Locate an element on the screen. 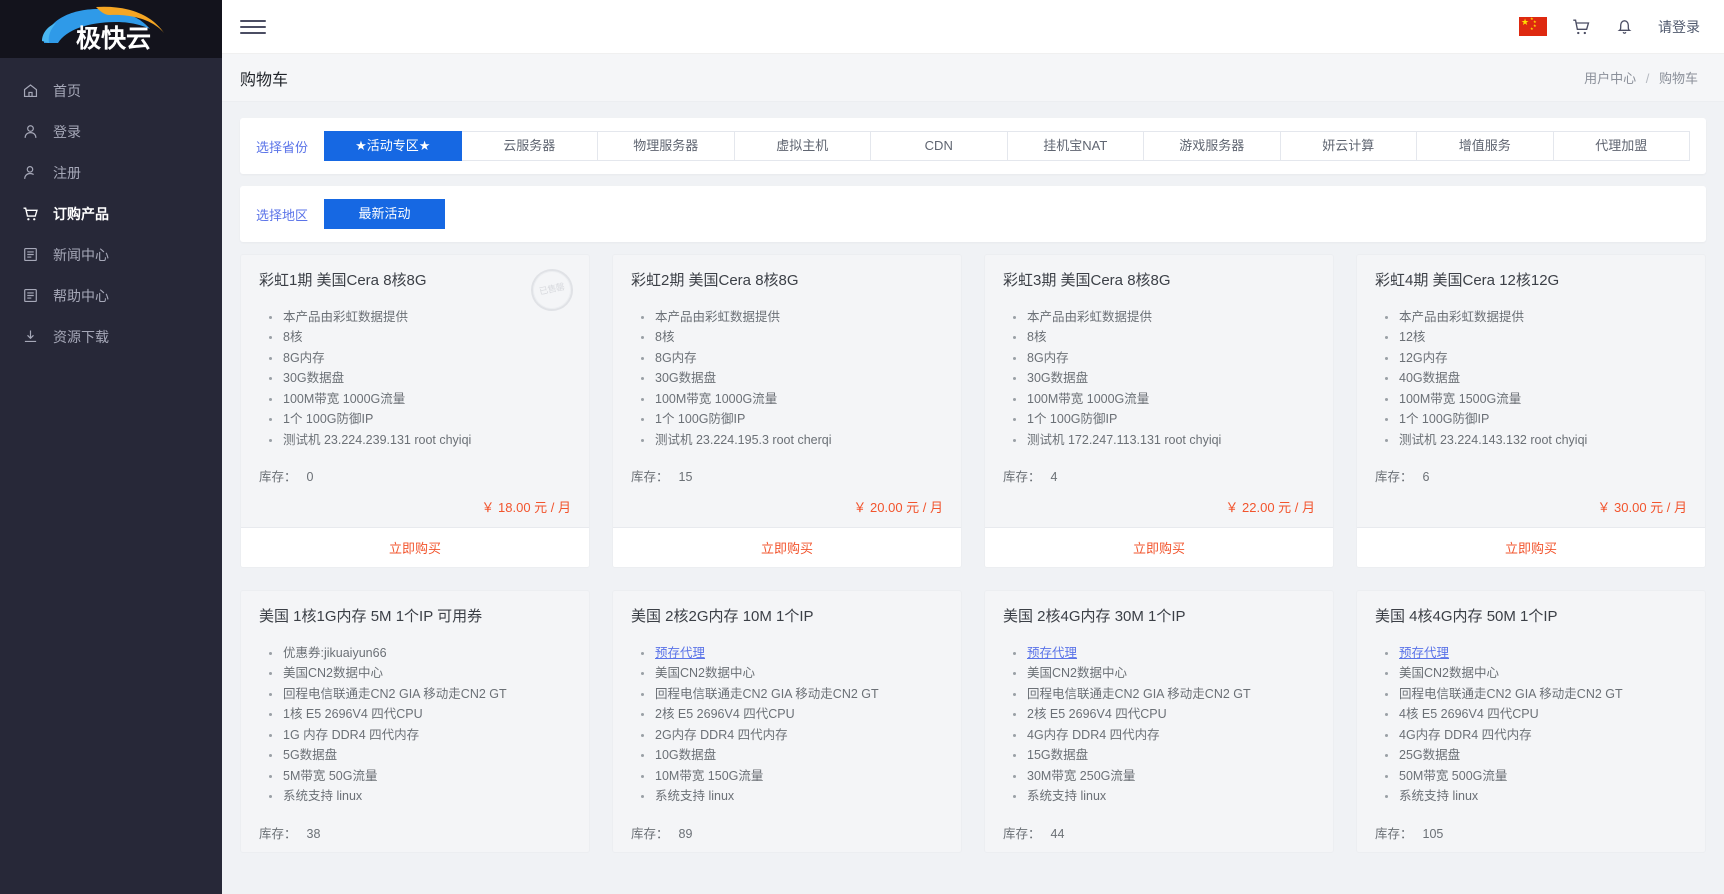  tab-category-4: CDN is located at coordinates (939, 146).